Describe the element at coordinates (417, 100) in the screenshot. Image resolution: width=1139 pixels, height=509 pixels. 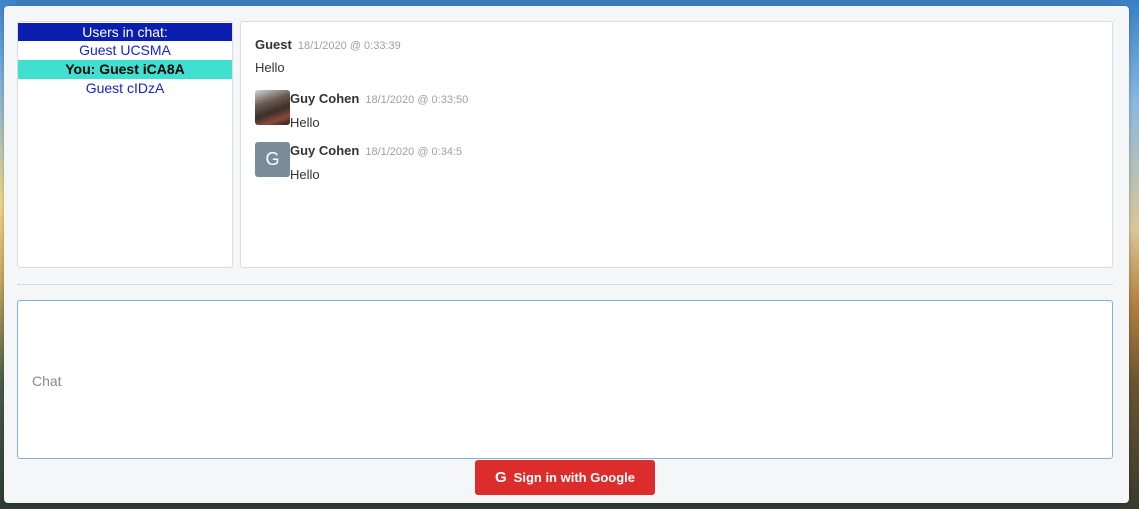
I see `message-timestamp: 18/1/2020 @ 0:33:50` at that location.